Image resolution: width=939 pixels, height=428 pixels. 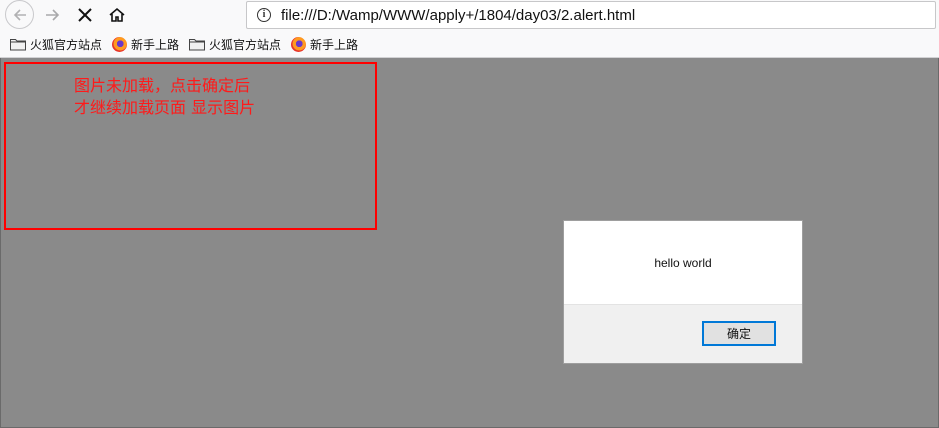 I want to click on bookmark-getting-started: 新手上路, so click(x=145, y=44).